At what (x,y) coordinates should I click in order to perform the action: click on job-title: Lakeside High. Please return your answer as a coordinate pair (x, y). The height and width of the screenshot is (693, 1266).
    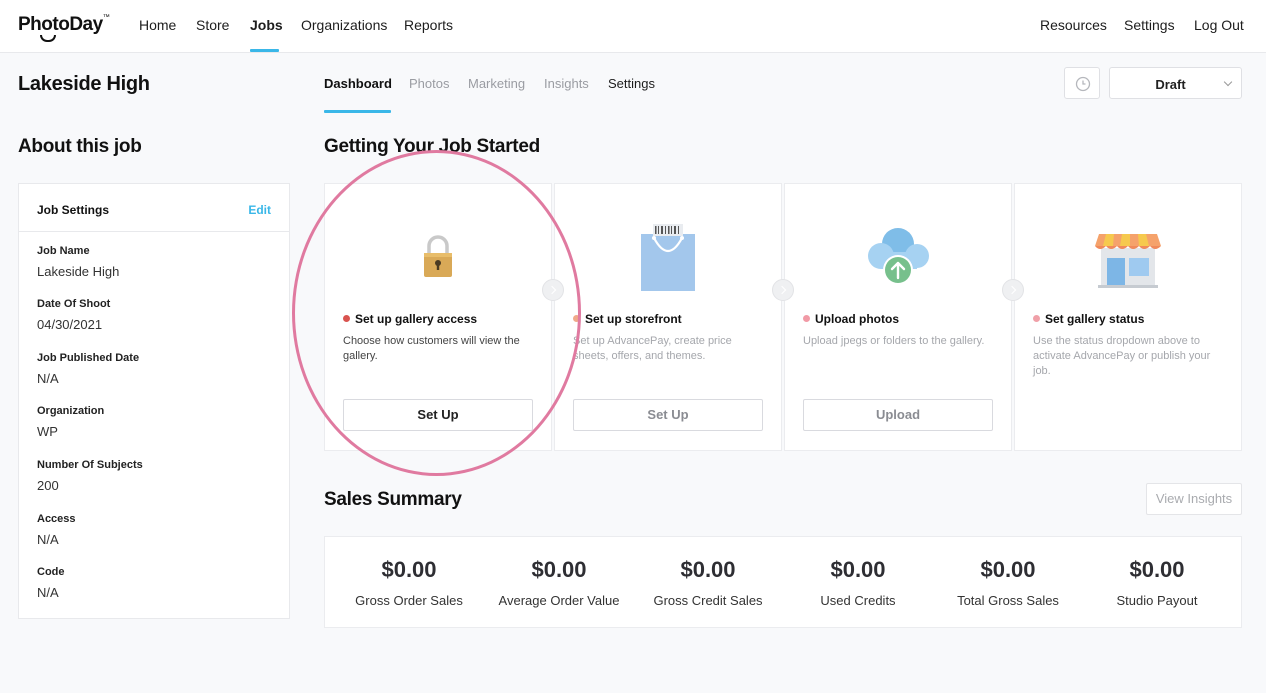
    Looking at the image, I should click on (84, 84).